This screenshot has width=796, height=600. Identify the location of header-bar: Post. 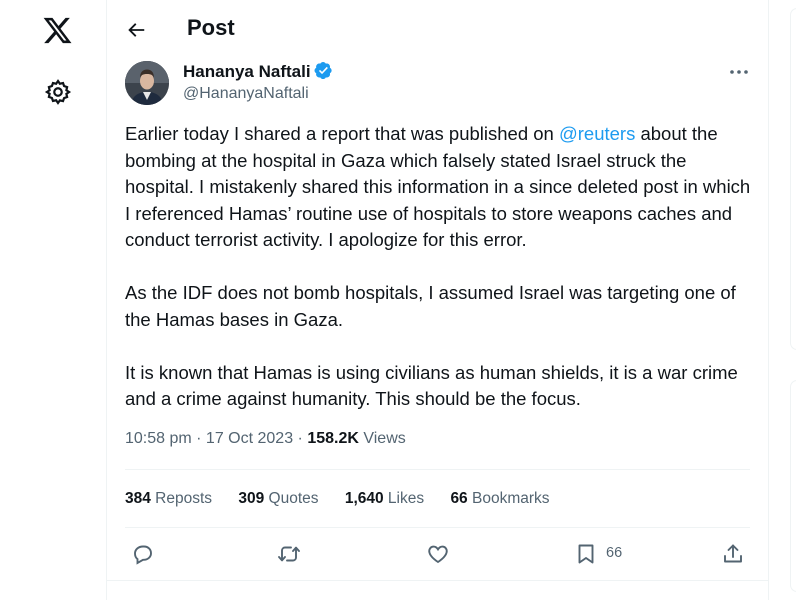
(437, 29).